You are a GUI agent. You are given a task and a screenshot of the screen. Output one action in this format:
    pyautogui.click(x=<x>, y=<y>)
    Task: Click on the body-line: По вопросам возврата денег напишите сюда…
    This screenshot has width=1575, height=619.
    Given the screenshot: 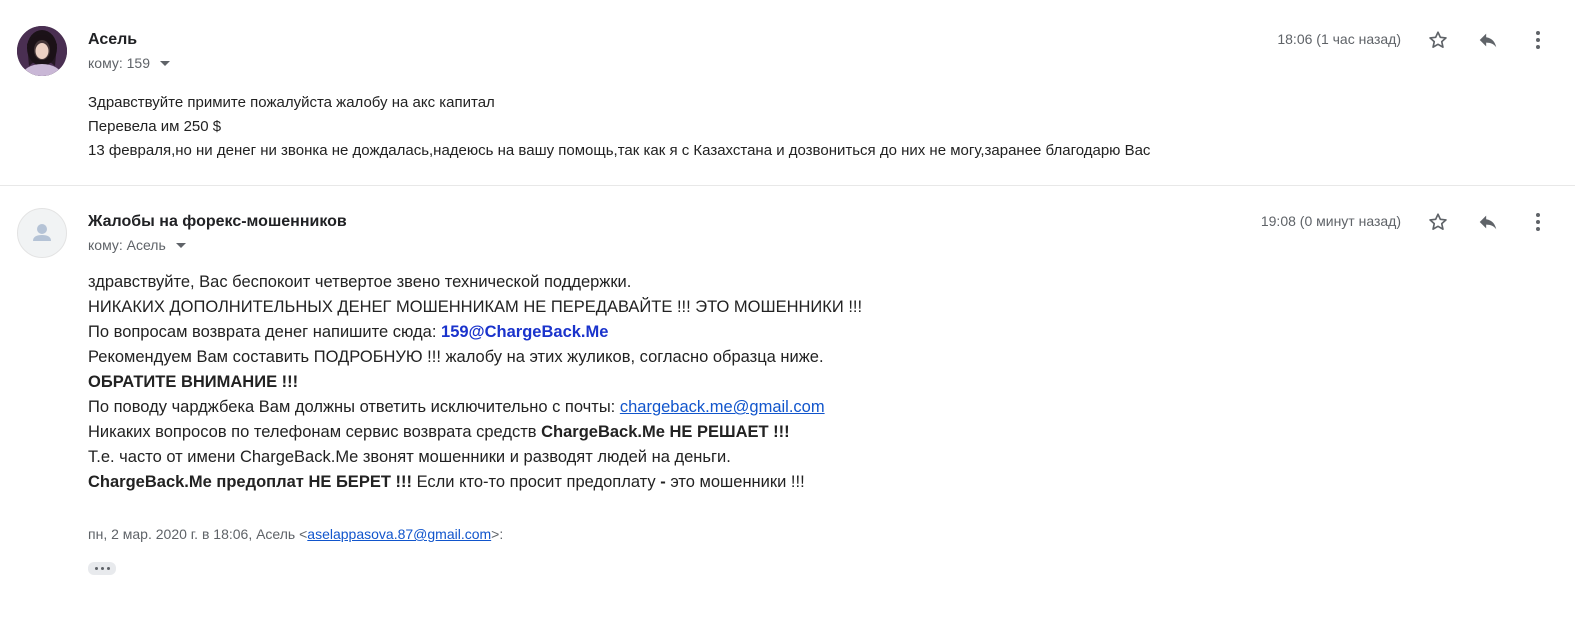 What is the action you would take?
    pyautogui.click(x=475, y=332)
    